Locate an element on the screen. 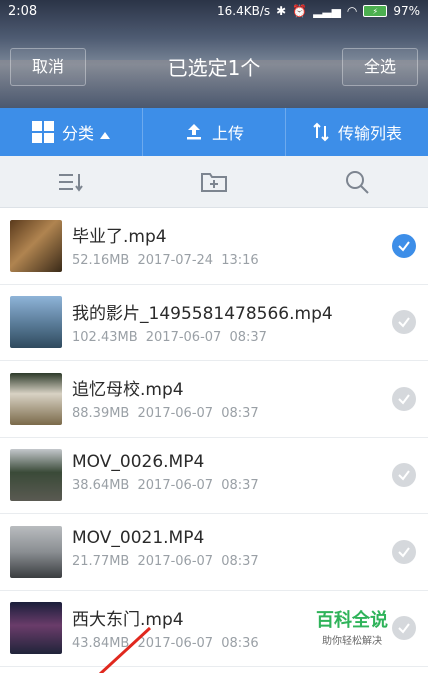 The width and height of the screenshot is (428, 673). watermark-subtitle: 助你轻松解决 is located at coordinates (352, 641).